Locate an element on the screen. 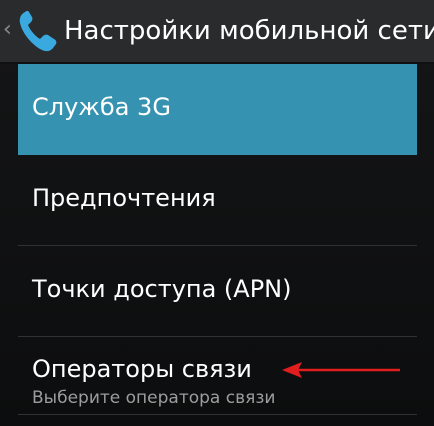 This screenshot has height=426, width=434. list-item-summary: Выберите оператора связи is located at coordinates (154, 398).